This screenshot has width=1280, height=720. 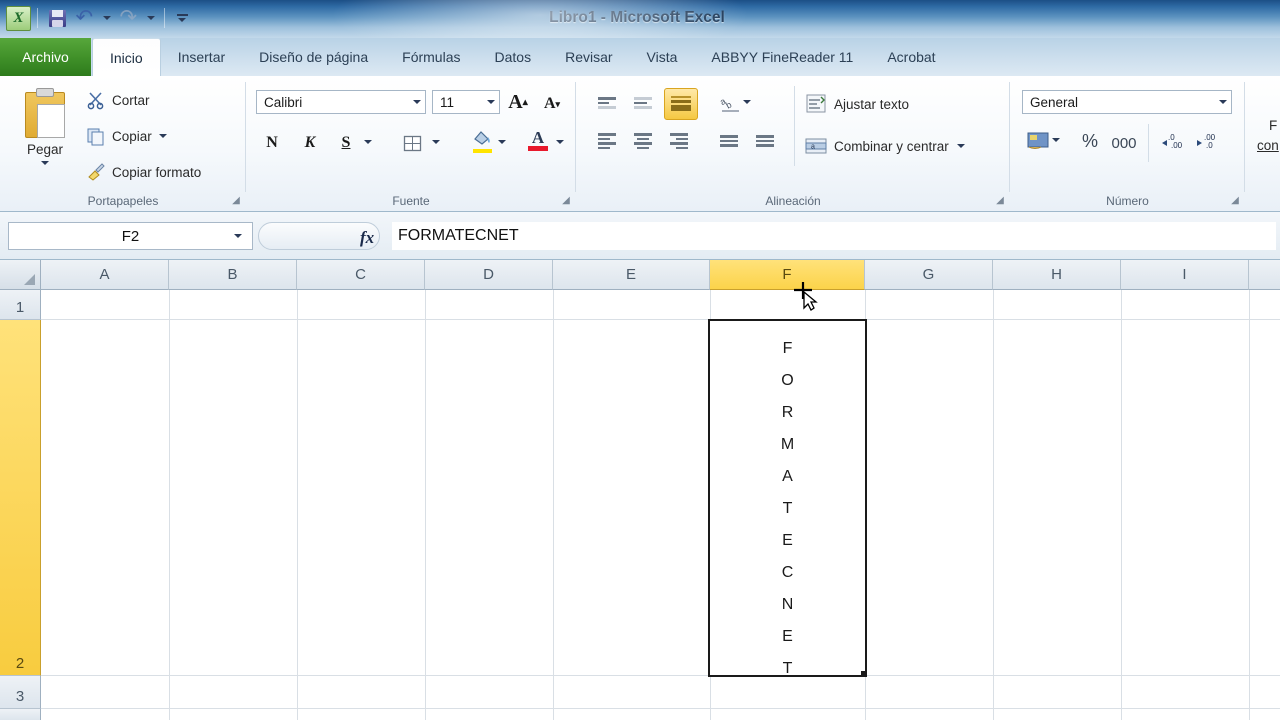 What do you see at coordinates (20, 275) in the screenshot?
I see `select-all-corner` at bounding box center [20, 275].